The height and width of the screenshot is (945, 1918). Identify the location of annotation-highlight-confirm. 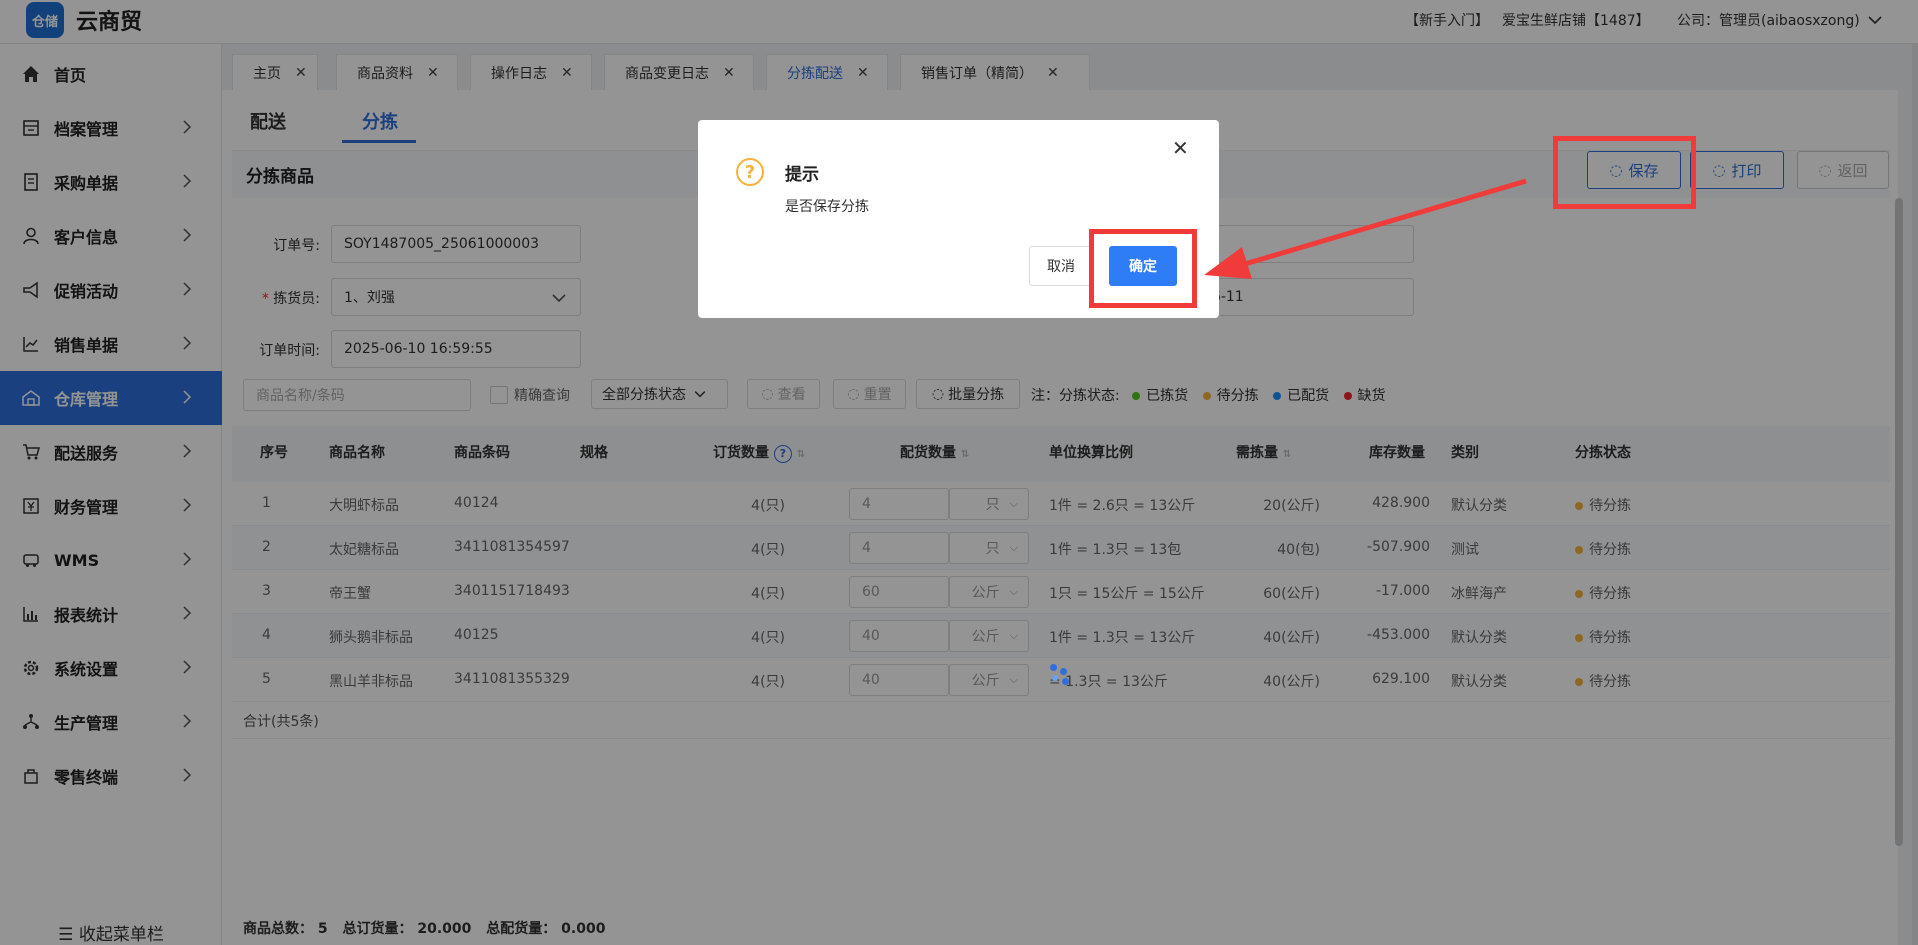
(1143, 268).